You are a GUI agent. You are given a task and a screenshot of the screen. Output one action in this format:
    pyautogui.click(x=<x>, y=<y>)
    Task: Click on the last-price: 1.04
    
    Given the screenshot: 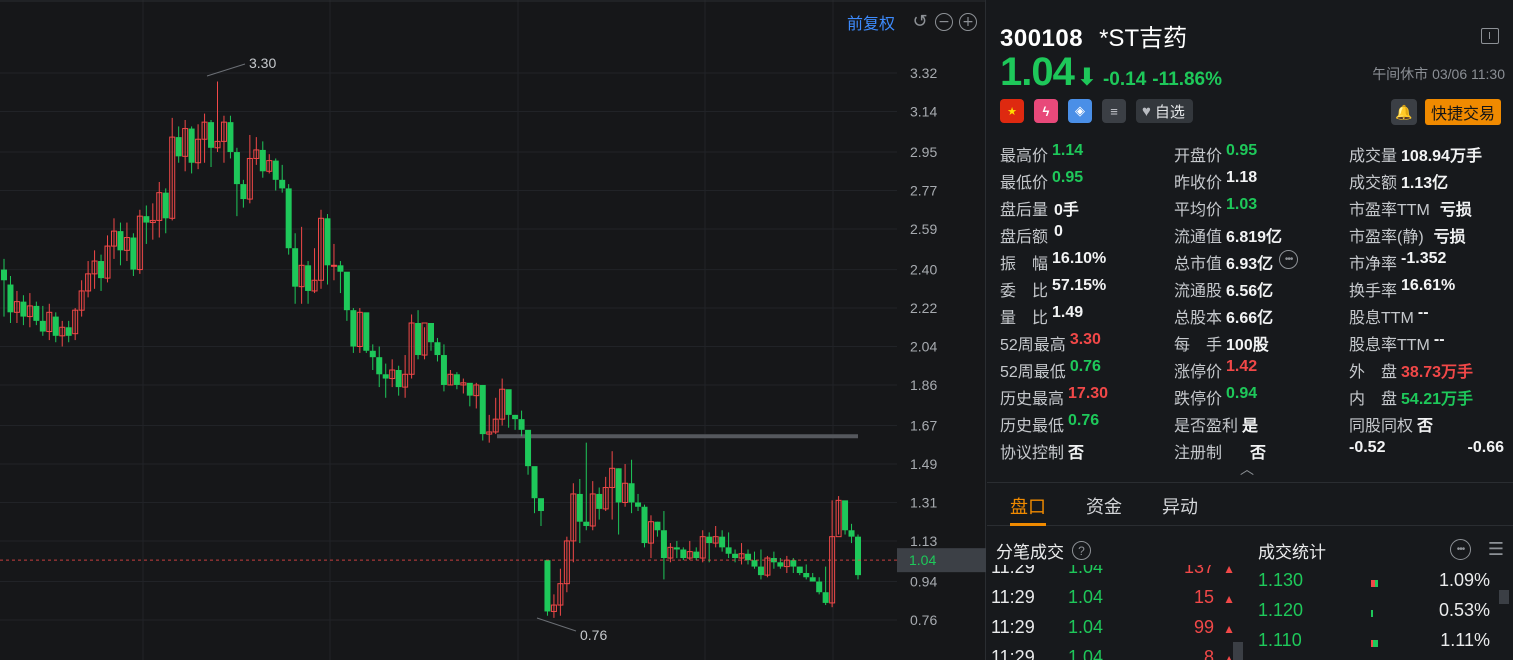 What is the action you would take?
    pyautogui.click(x=1037, y=72)
    